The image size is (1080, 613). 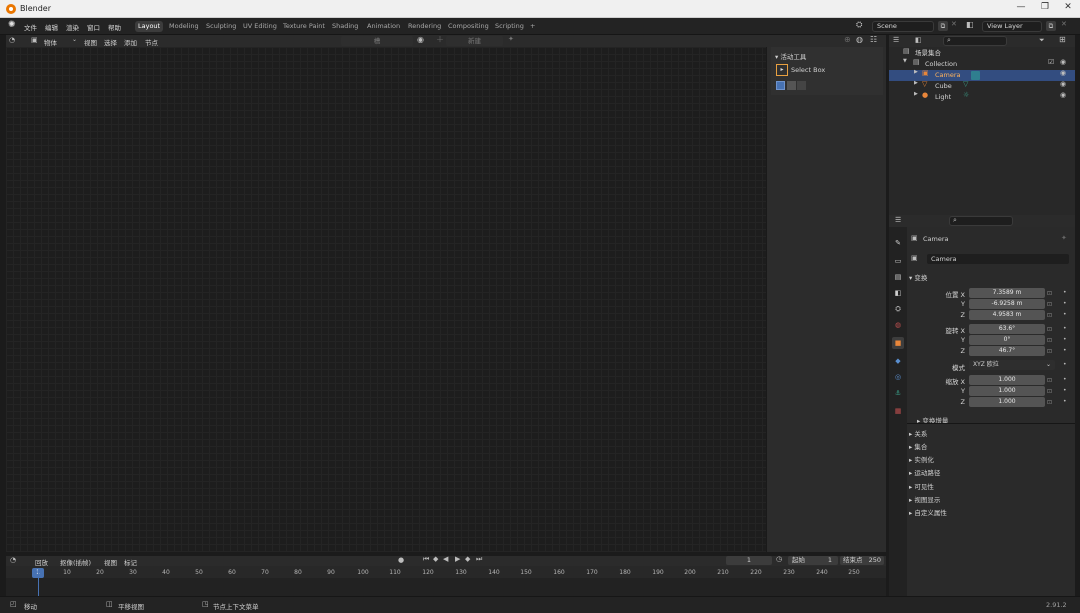 I want to click on rotation-z-field: 46.7°, so click(x=1007, y=351).